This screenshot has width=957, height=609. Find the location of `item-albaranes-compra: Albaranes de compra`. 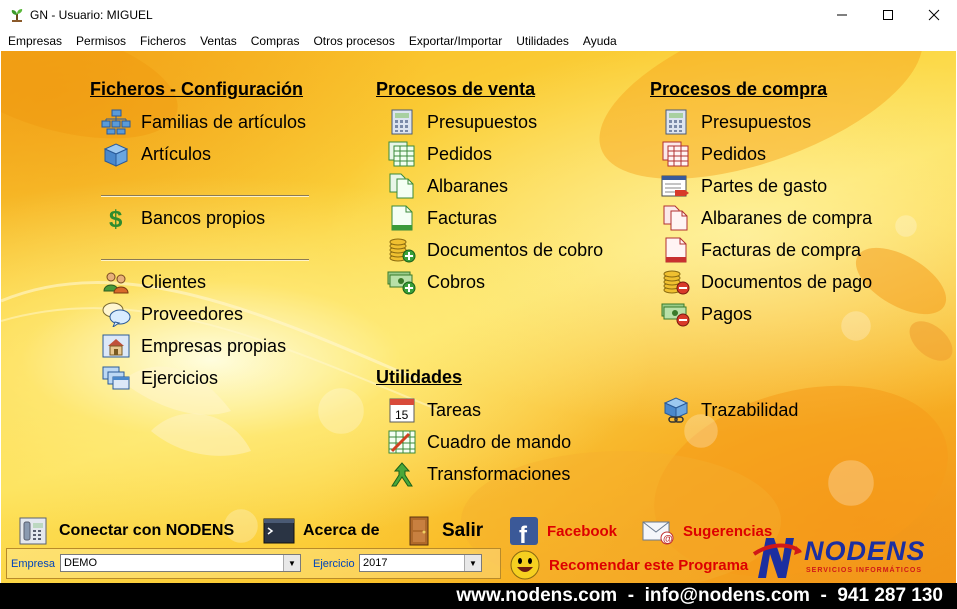

item-albaranes-compra: Albaranes de compra is located at coordinates (766, 218).